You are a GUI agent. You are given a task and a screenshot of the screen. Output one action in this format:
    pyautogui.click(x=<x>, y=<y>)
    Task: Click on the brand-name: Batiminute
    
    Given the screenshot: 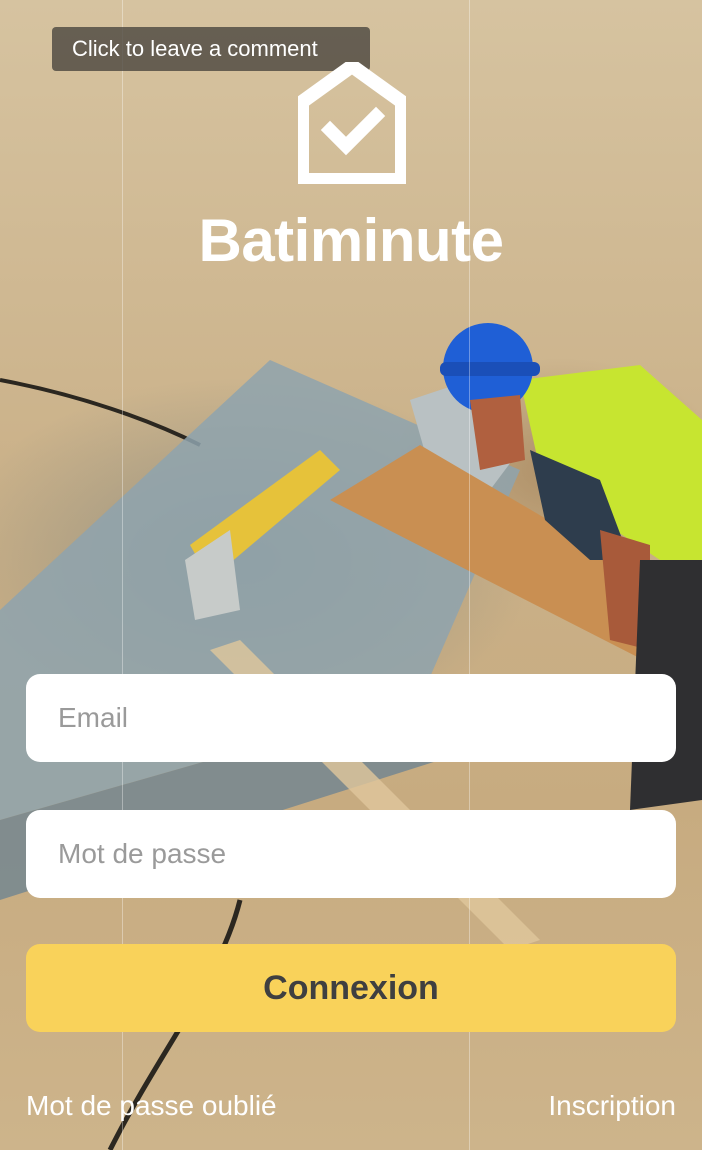 What is the action you would take?
    pyautogui.click(x=351, y=240)
    